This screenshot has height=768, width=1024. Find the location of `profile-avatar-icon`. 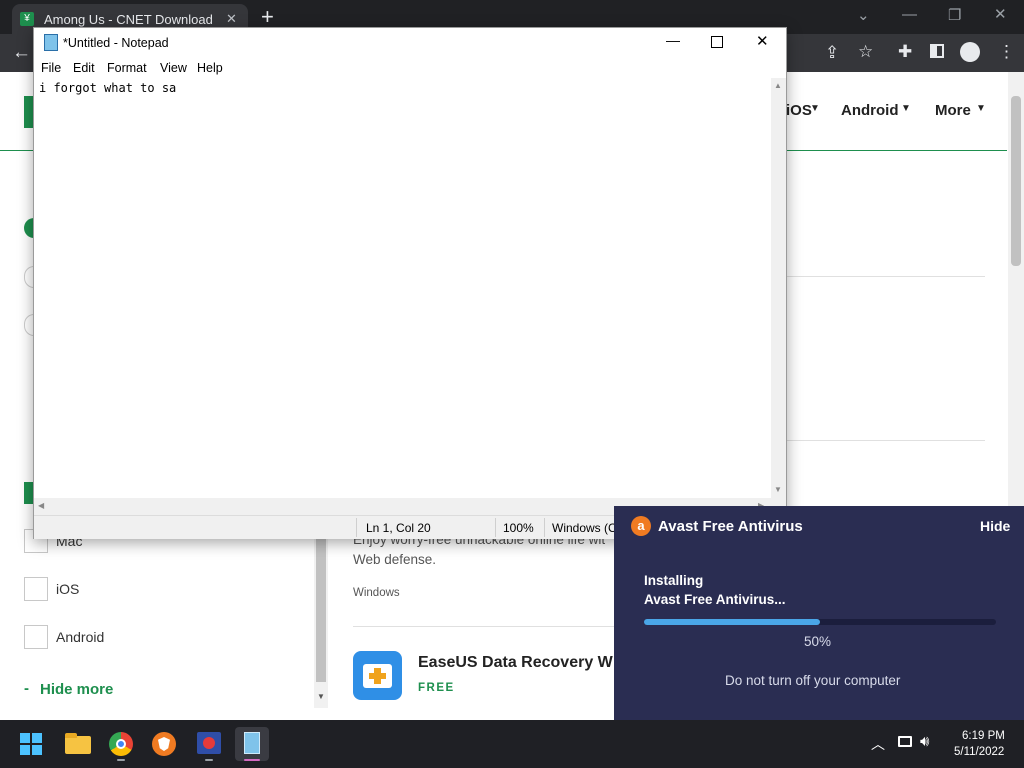

profile-avatar-icon is located at coordinates (970, 52).